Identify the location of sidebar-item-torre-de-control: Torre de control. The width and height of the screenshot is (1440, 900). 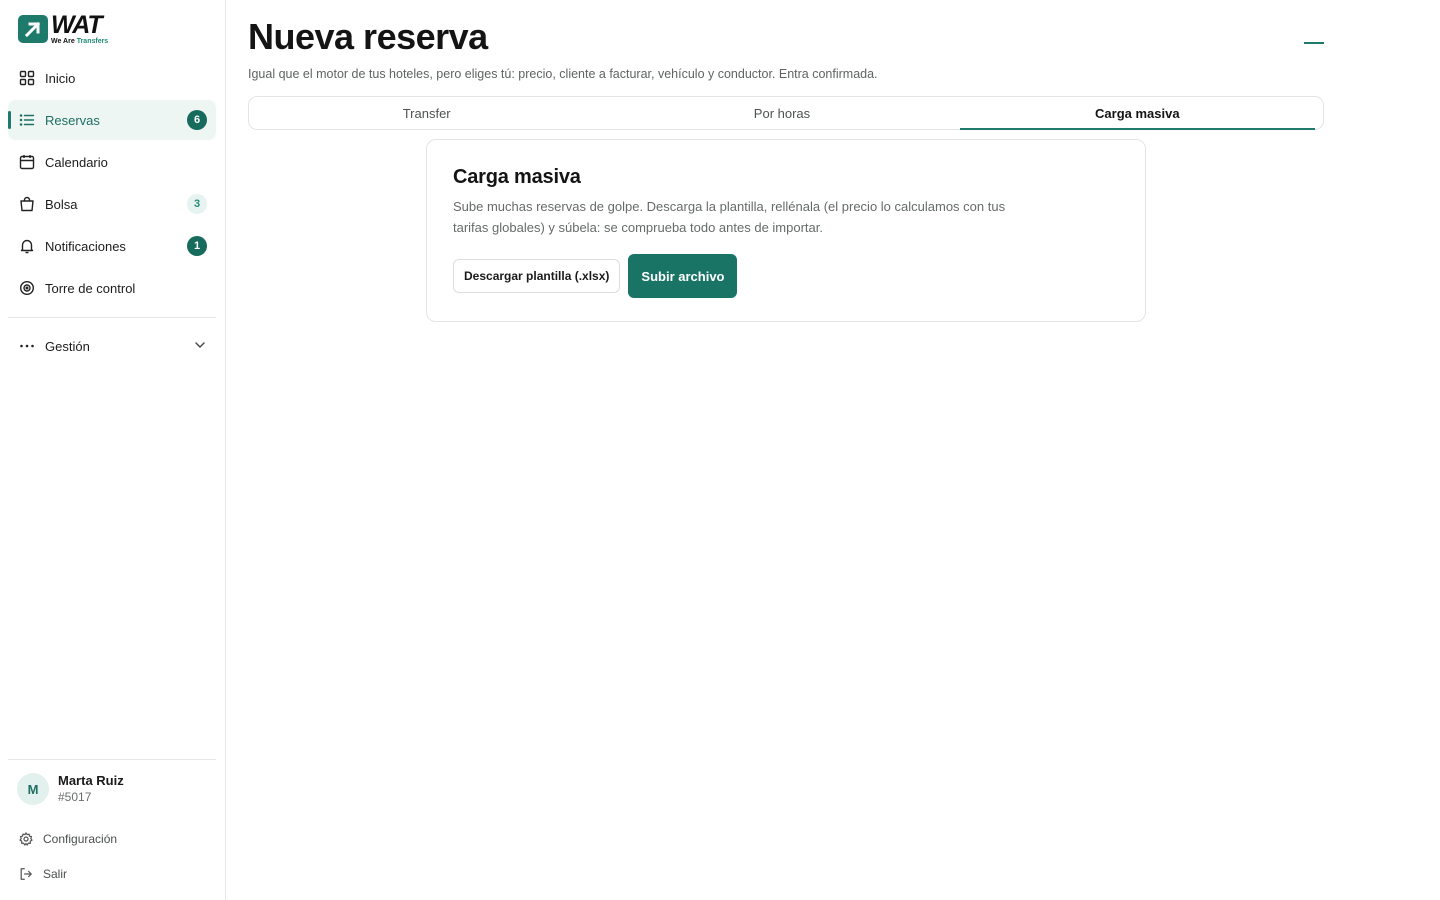
(112, 288).